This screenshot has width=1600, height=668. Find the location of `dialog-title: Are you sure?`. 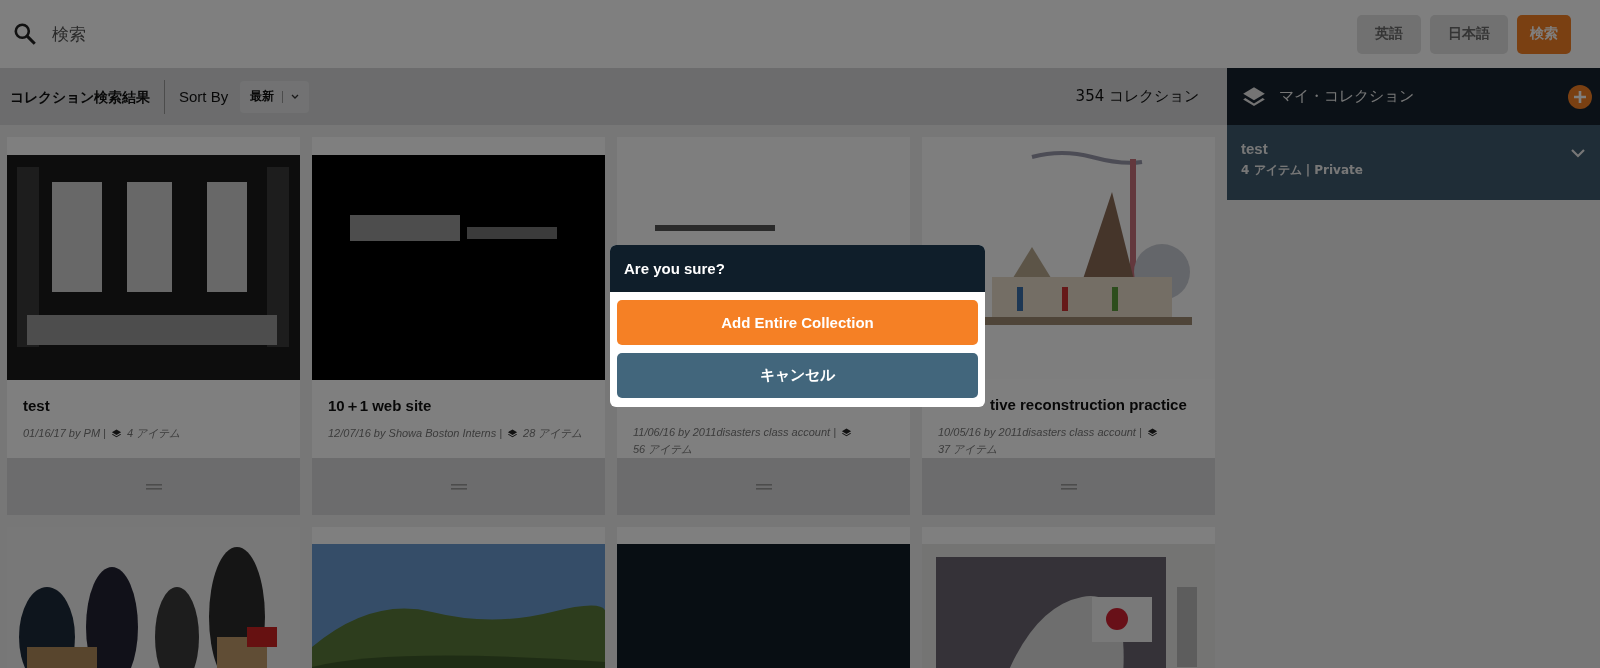

dialog-title: Are you sure? is located at coordinates (674, 268).